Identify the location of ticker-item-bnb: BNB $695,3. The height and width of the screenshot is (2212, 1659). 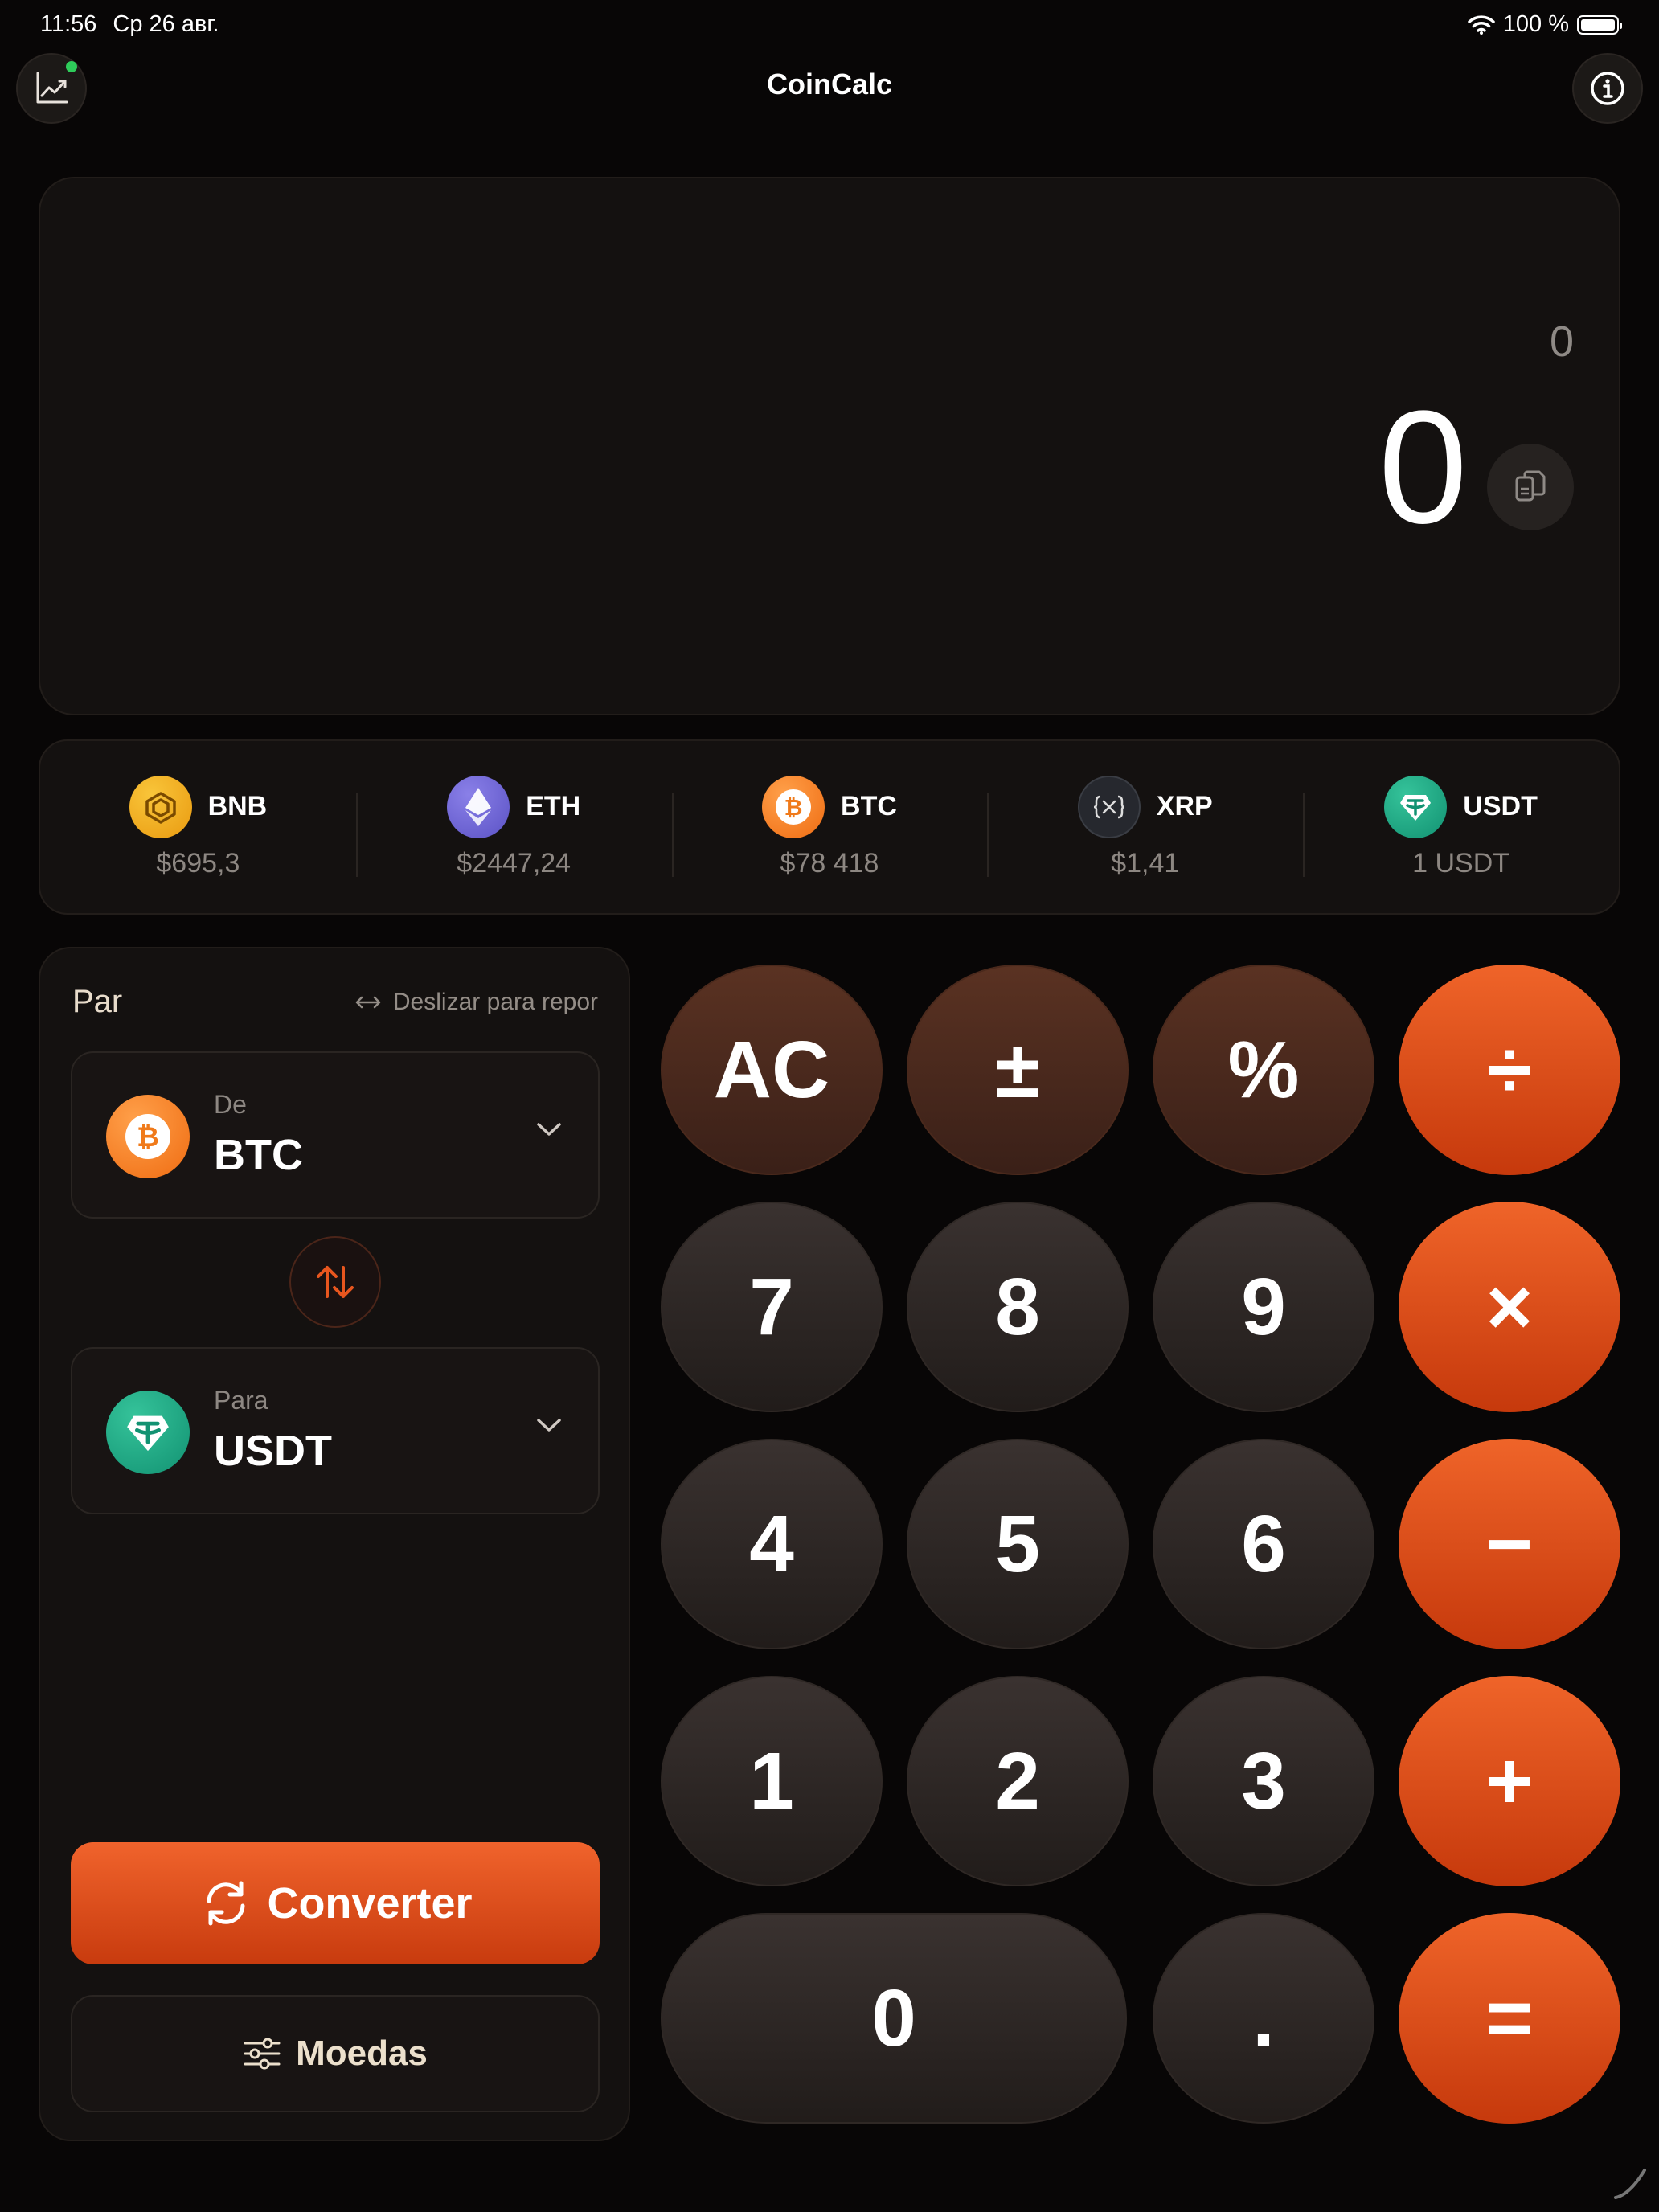
(198, 827).